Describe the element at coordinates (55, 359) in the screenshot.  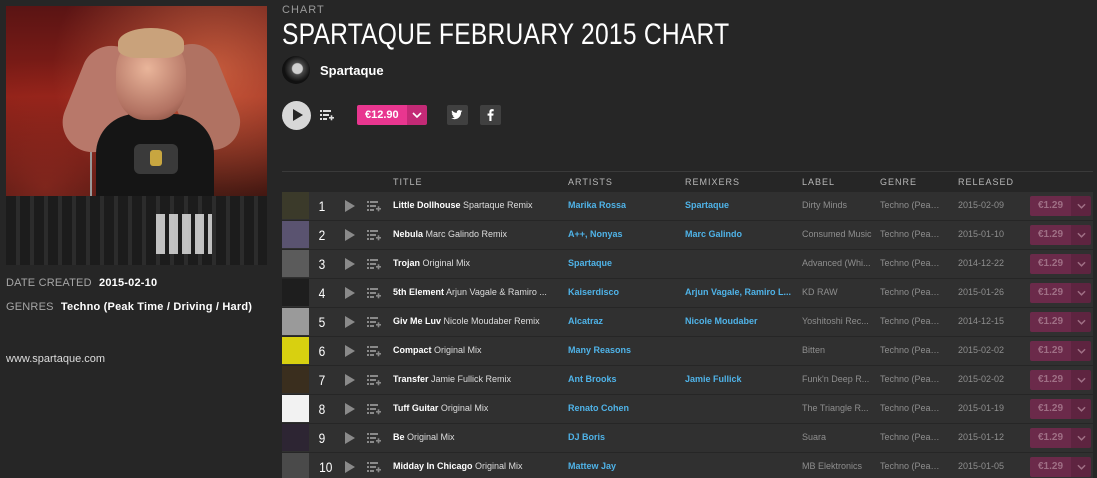
I see `website-link: www.spartaque.com` at that location.